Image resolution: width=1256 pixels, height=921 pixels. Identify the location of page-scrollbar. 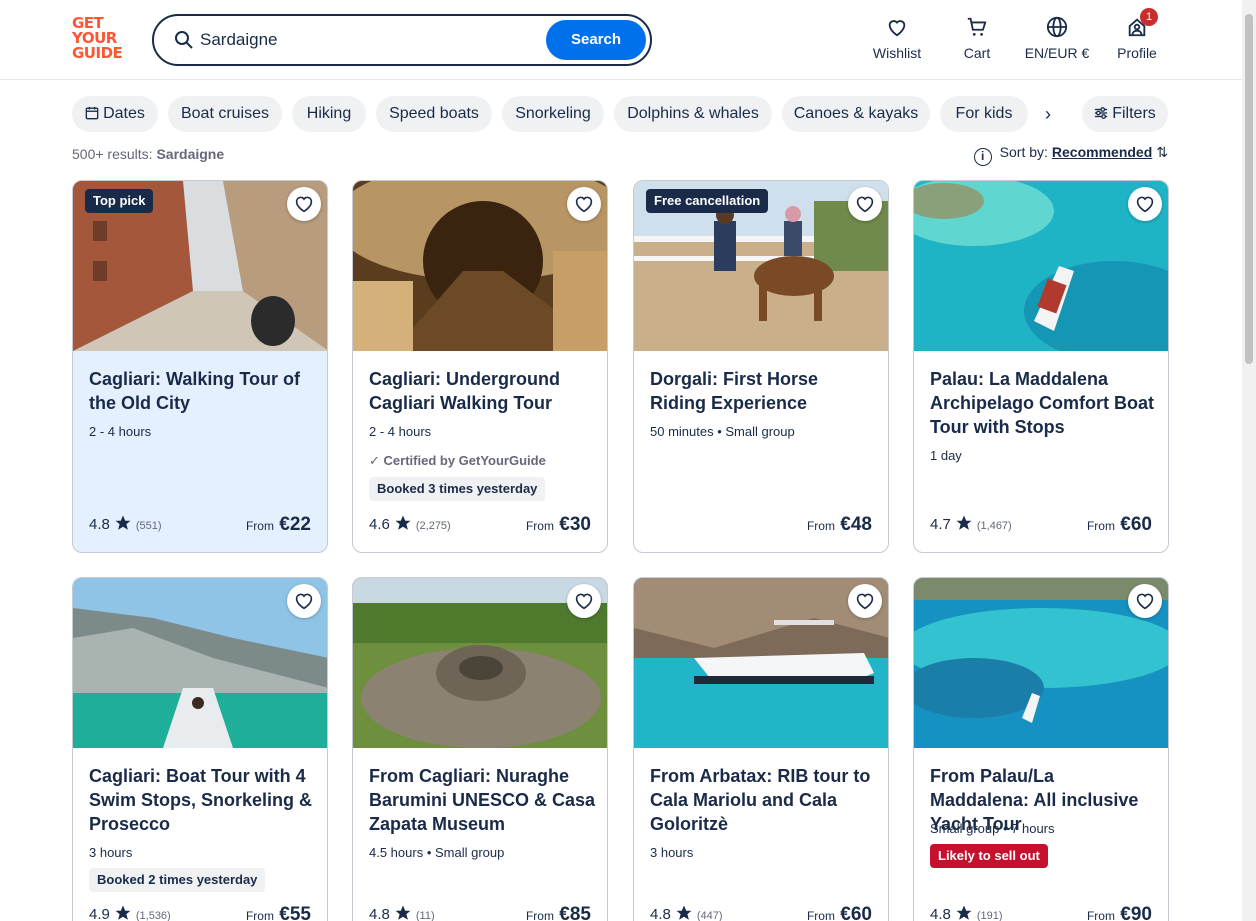
(1249, 460).